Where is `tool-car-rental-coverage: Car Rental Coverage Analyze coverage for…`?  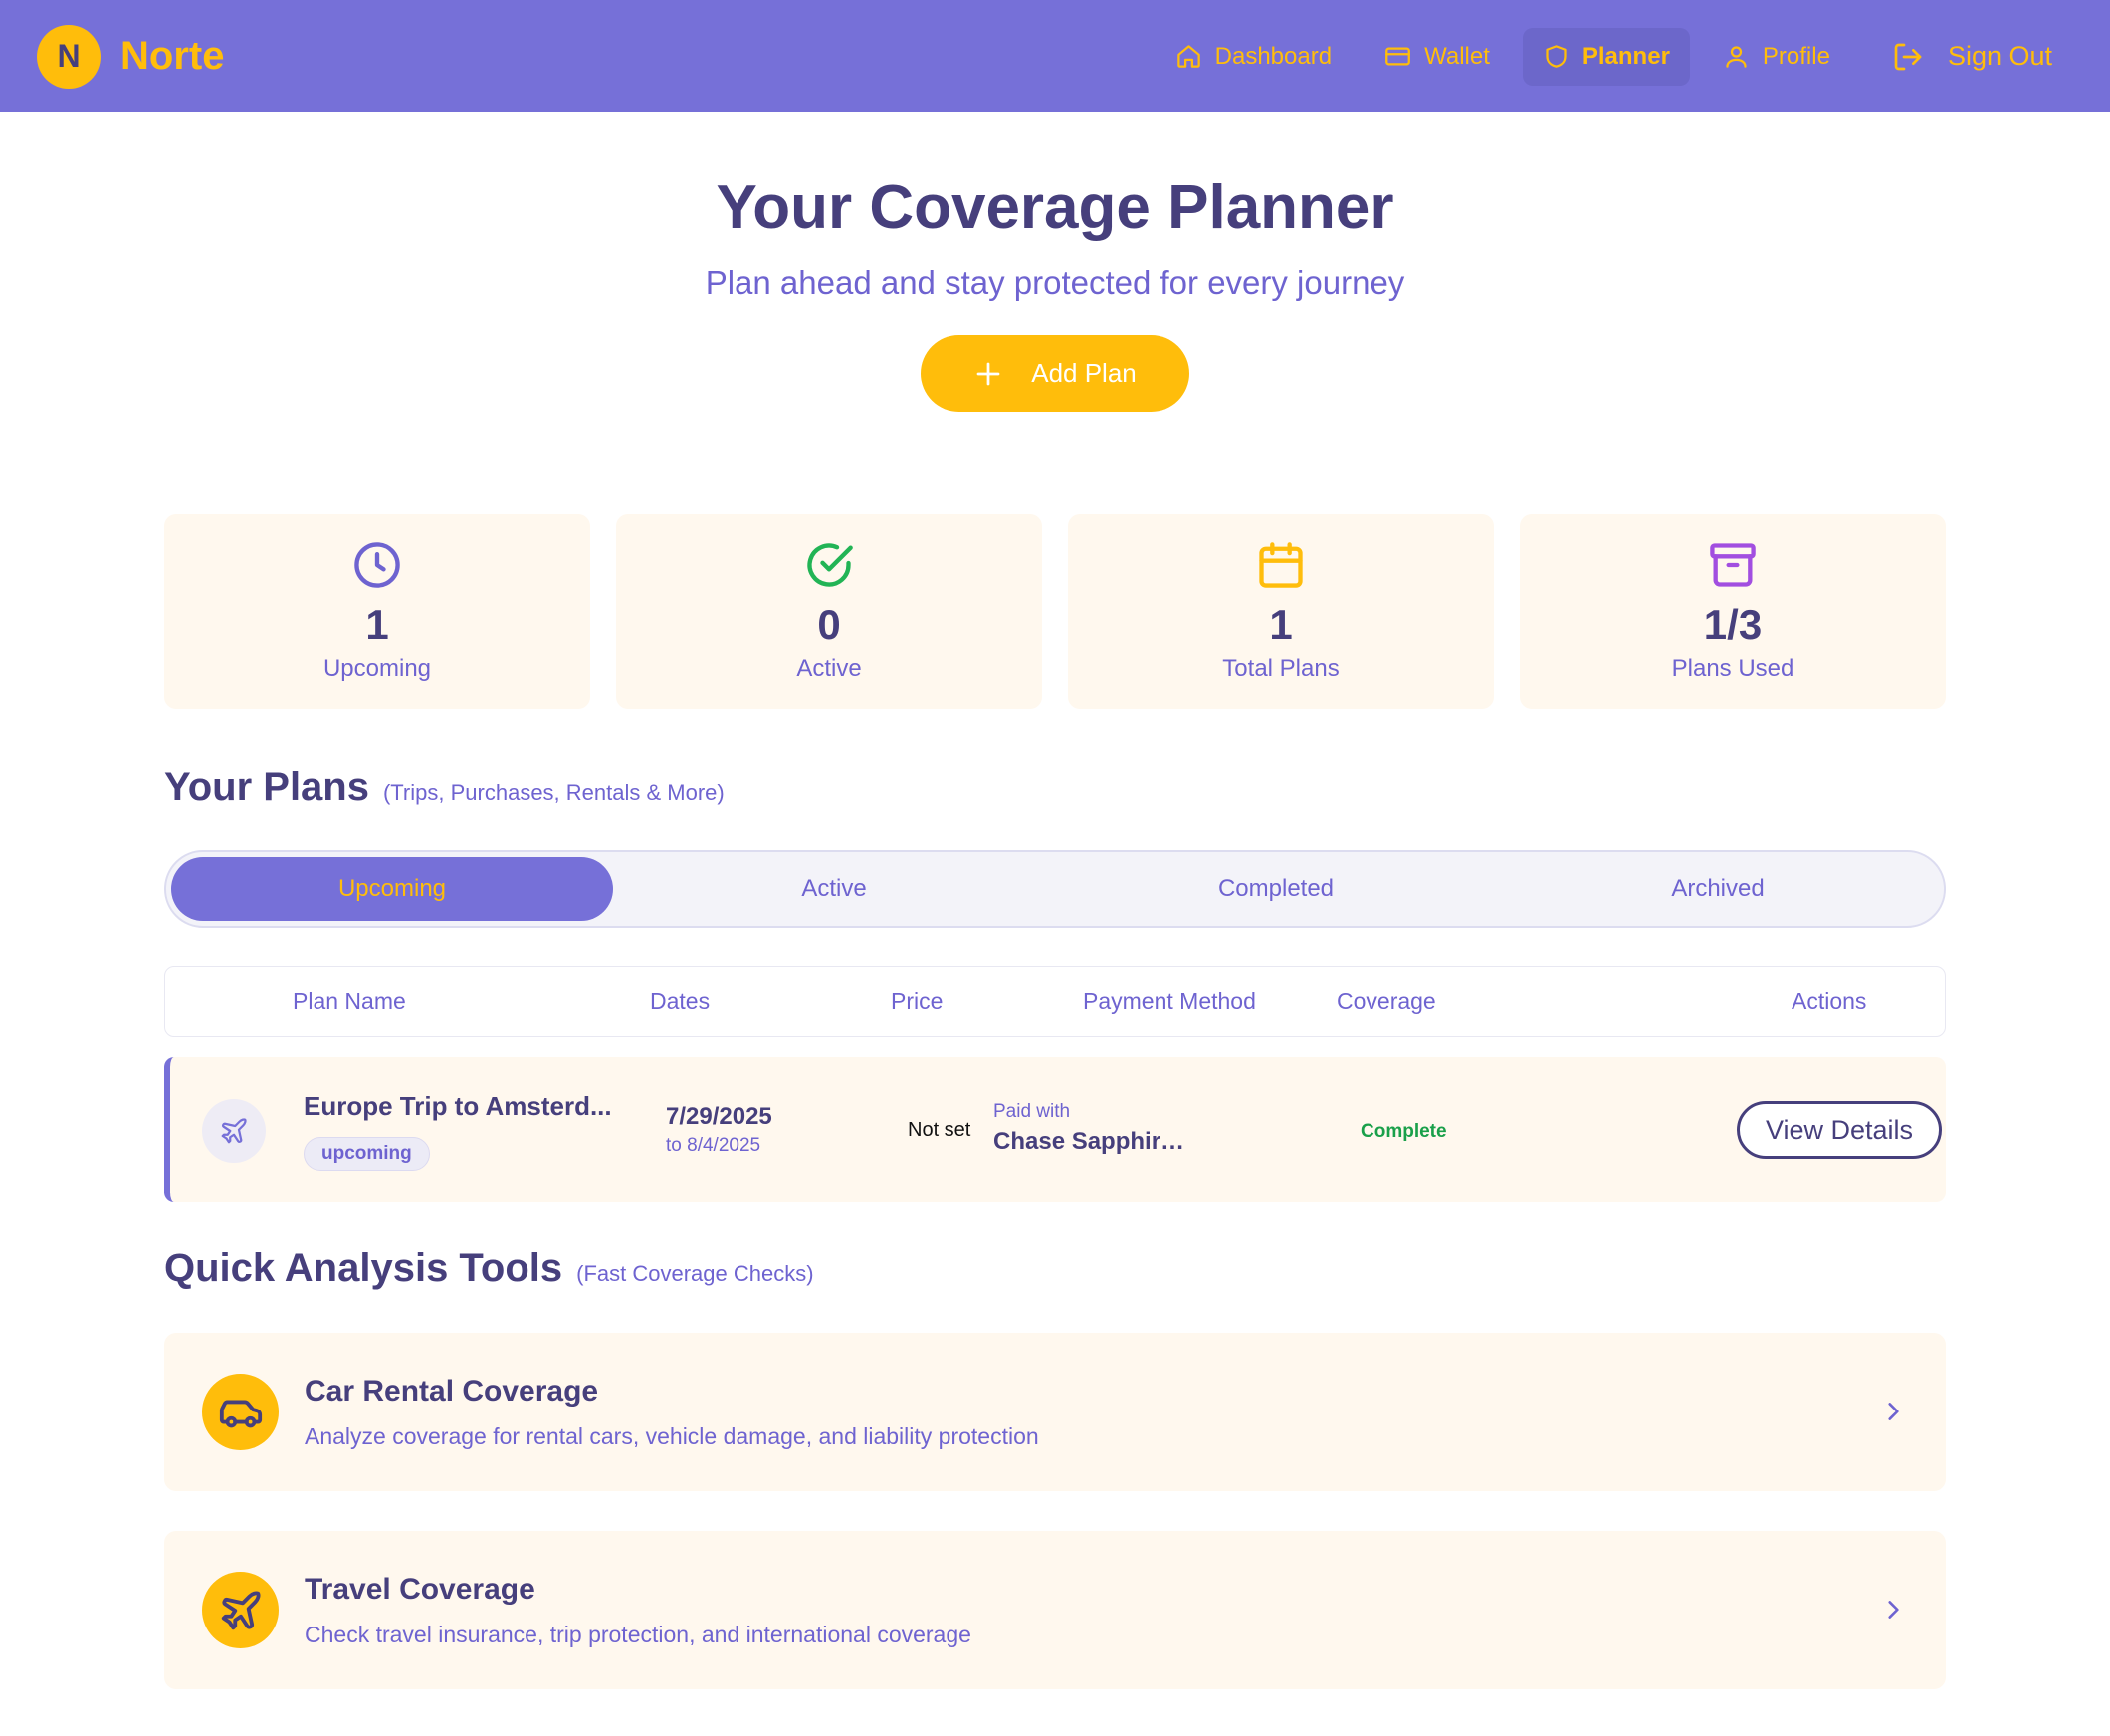
tool-car-rental-coverage: Car Rental Coverage Analyze coverage for… is located at coordinates (1055, 1412).